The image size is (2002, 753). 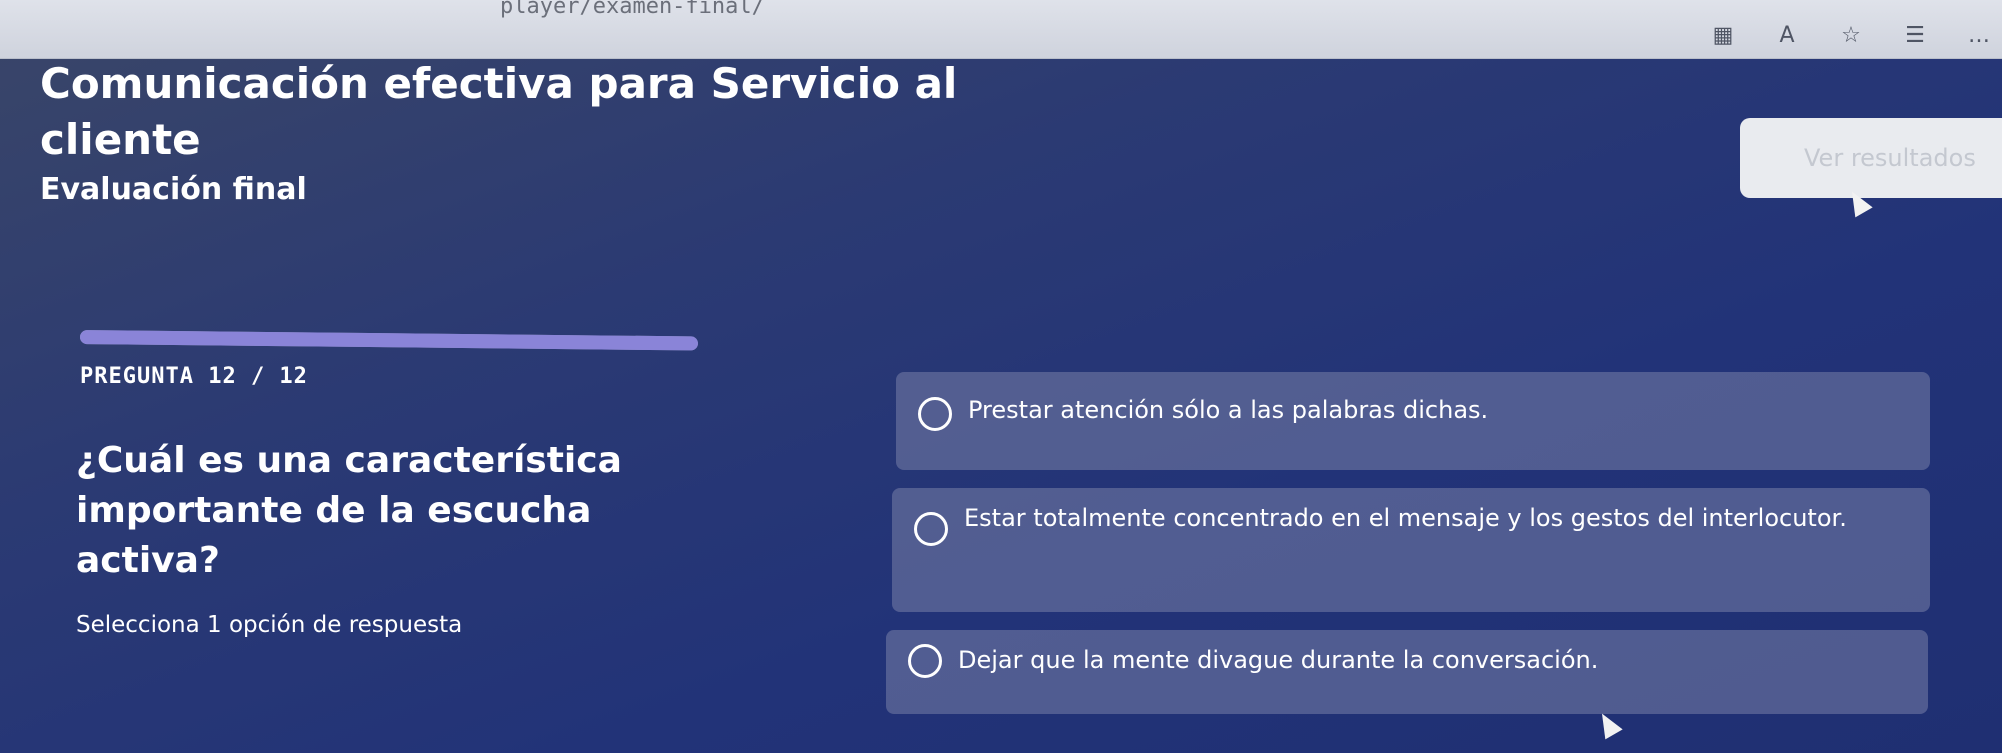 I want to click on favorite-star-icon: ☆, so click(x=1851, y=35).